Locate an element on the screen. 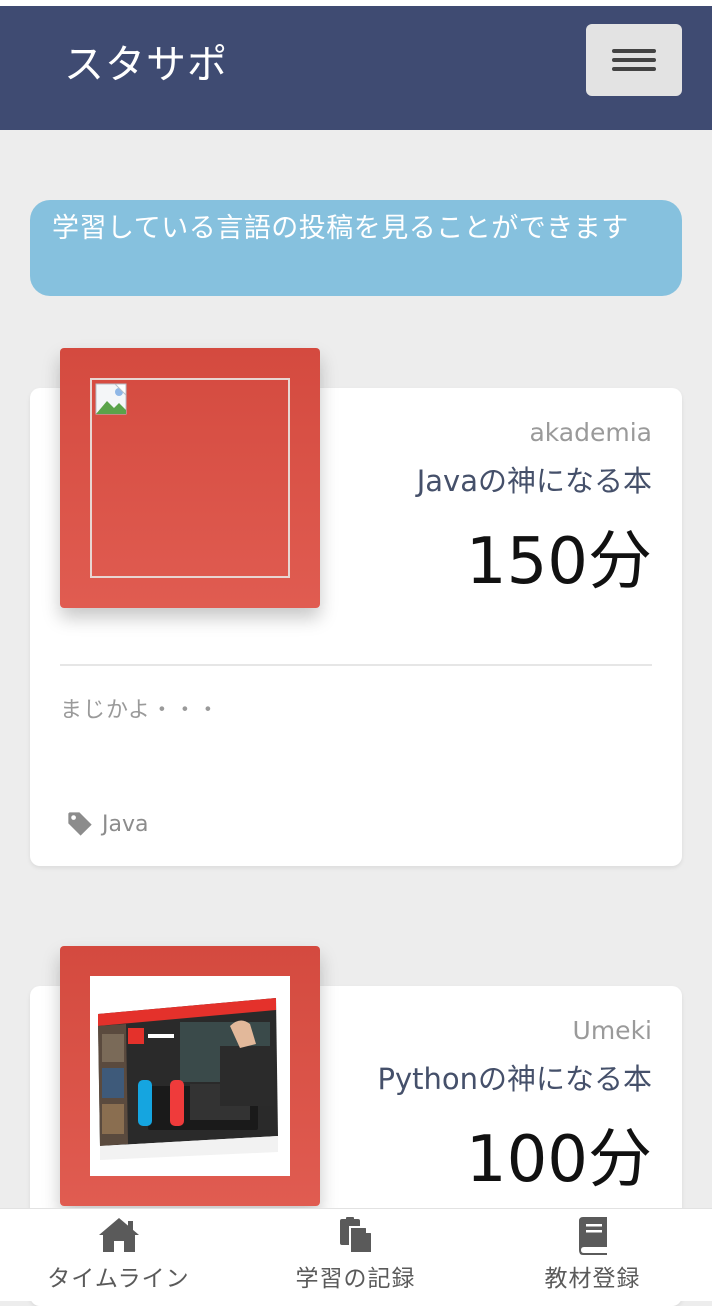 This screenshot has width=712, height=1306. navbar: スタサポ is located at coordinates (356, 68).